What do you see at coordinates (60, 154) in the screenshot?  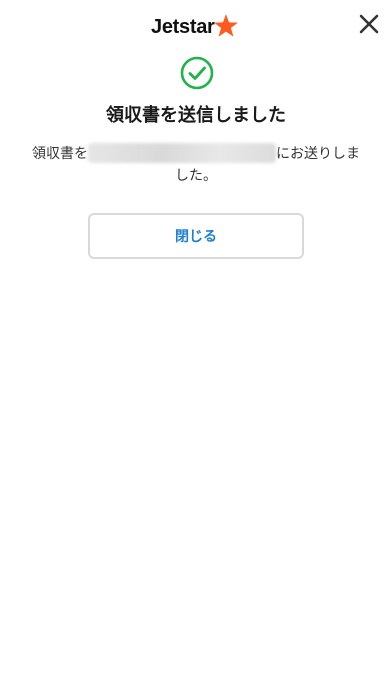 I see `message-prefix: 領収書を` at bounding box center [60, 154].